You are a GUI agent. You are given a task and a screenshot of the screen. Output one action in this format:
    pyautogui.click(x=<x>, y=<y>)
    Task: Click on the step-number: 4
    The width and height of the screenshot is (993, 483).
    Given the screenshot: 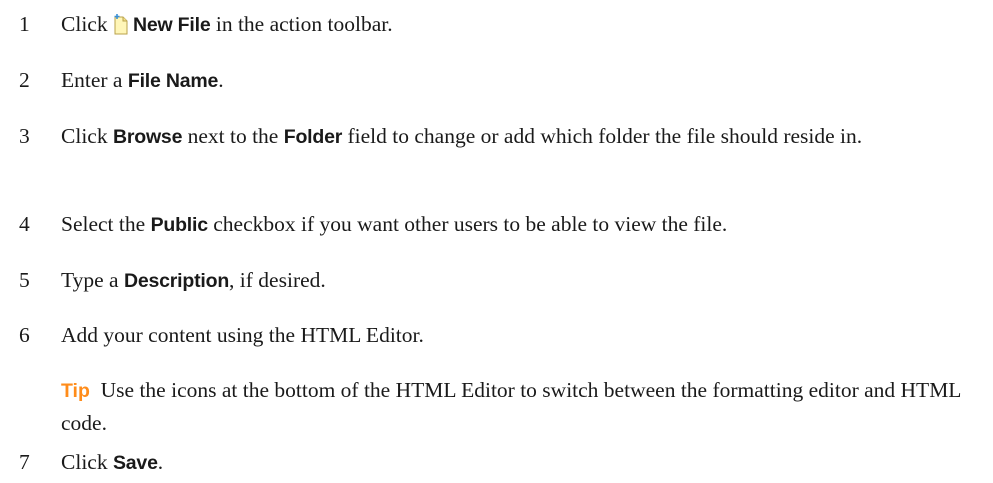 What is the action you would take?
    pyautogui.click(x=24, y=224)
    